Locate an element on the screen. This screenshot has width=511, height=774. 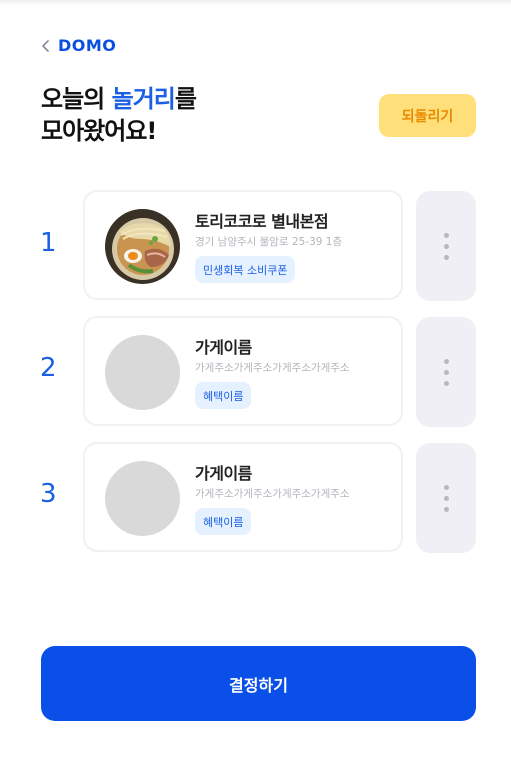
page-title: 오늘의 놀거리를 모아왔어요! is located at coordinates (119, 115).